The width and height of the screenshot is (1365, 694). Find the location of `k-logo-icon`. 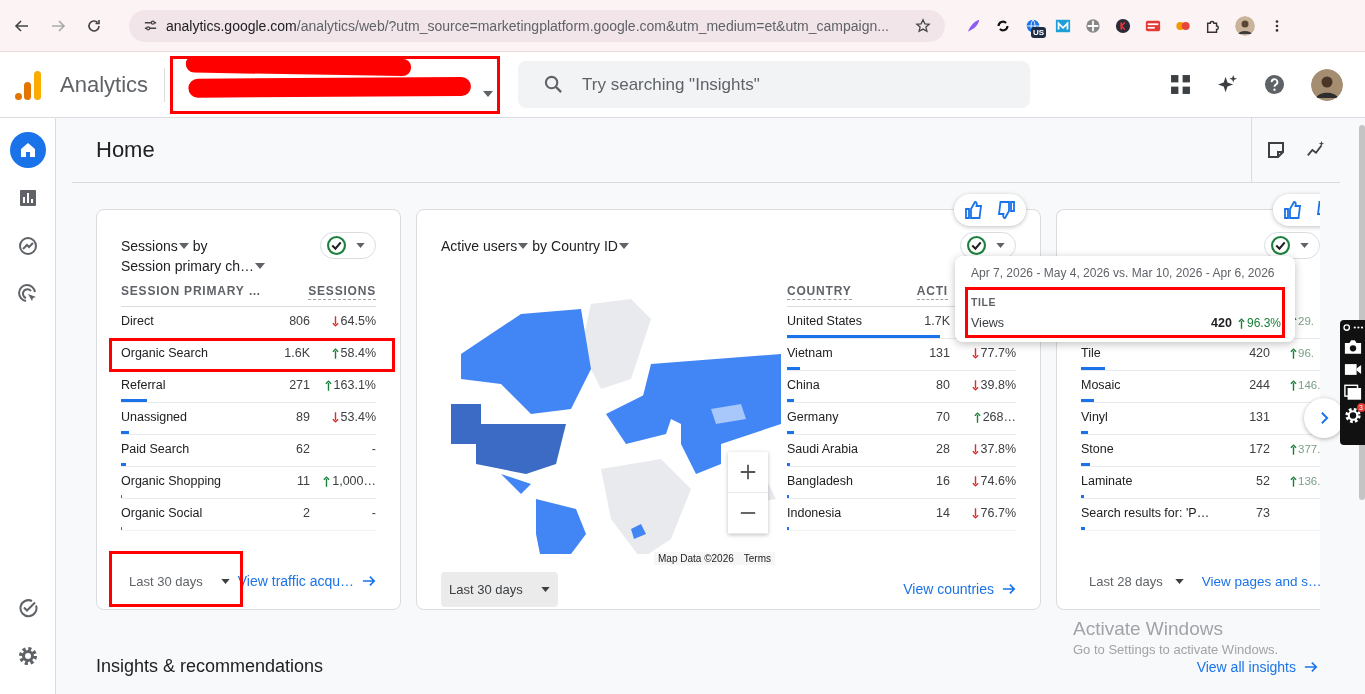

k-logo-icon is located at coordinates (1123, 25).